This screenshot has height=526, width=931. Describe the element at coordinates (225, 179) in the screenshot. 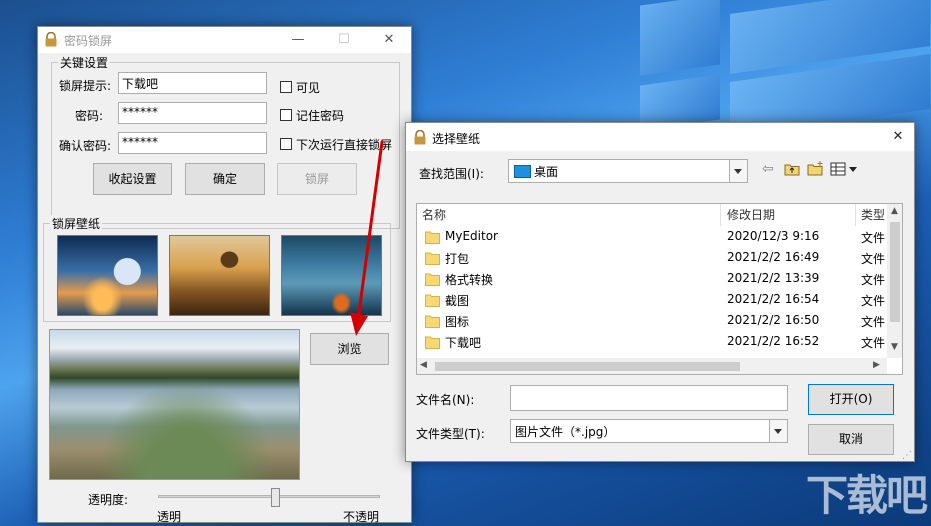

I see `ok-button: 确定` at that location.